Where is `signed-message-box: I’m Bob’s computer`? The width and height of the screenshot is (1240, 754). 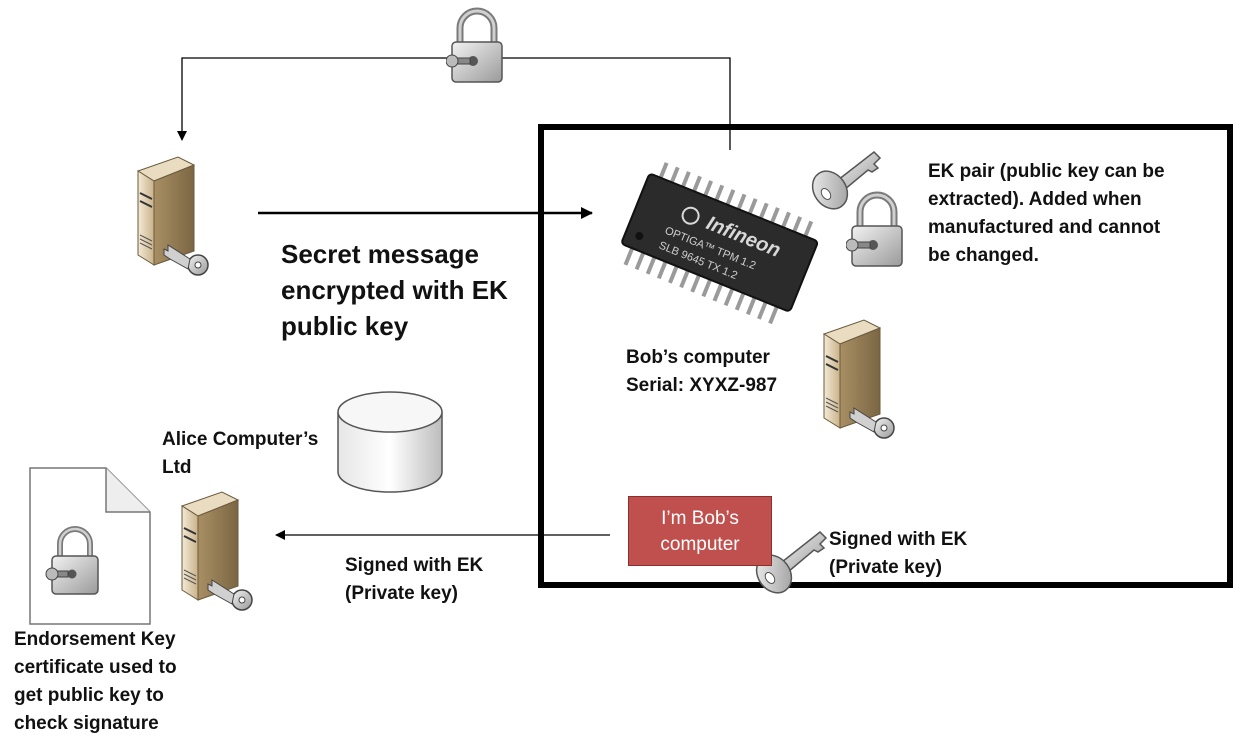
signed-message-box: I’m Bob’s computer is located at coordinates (700, 531).